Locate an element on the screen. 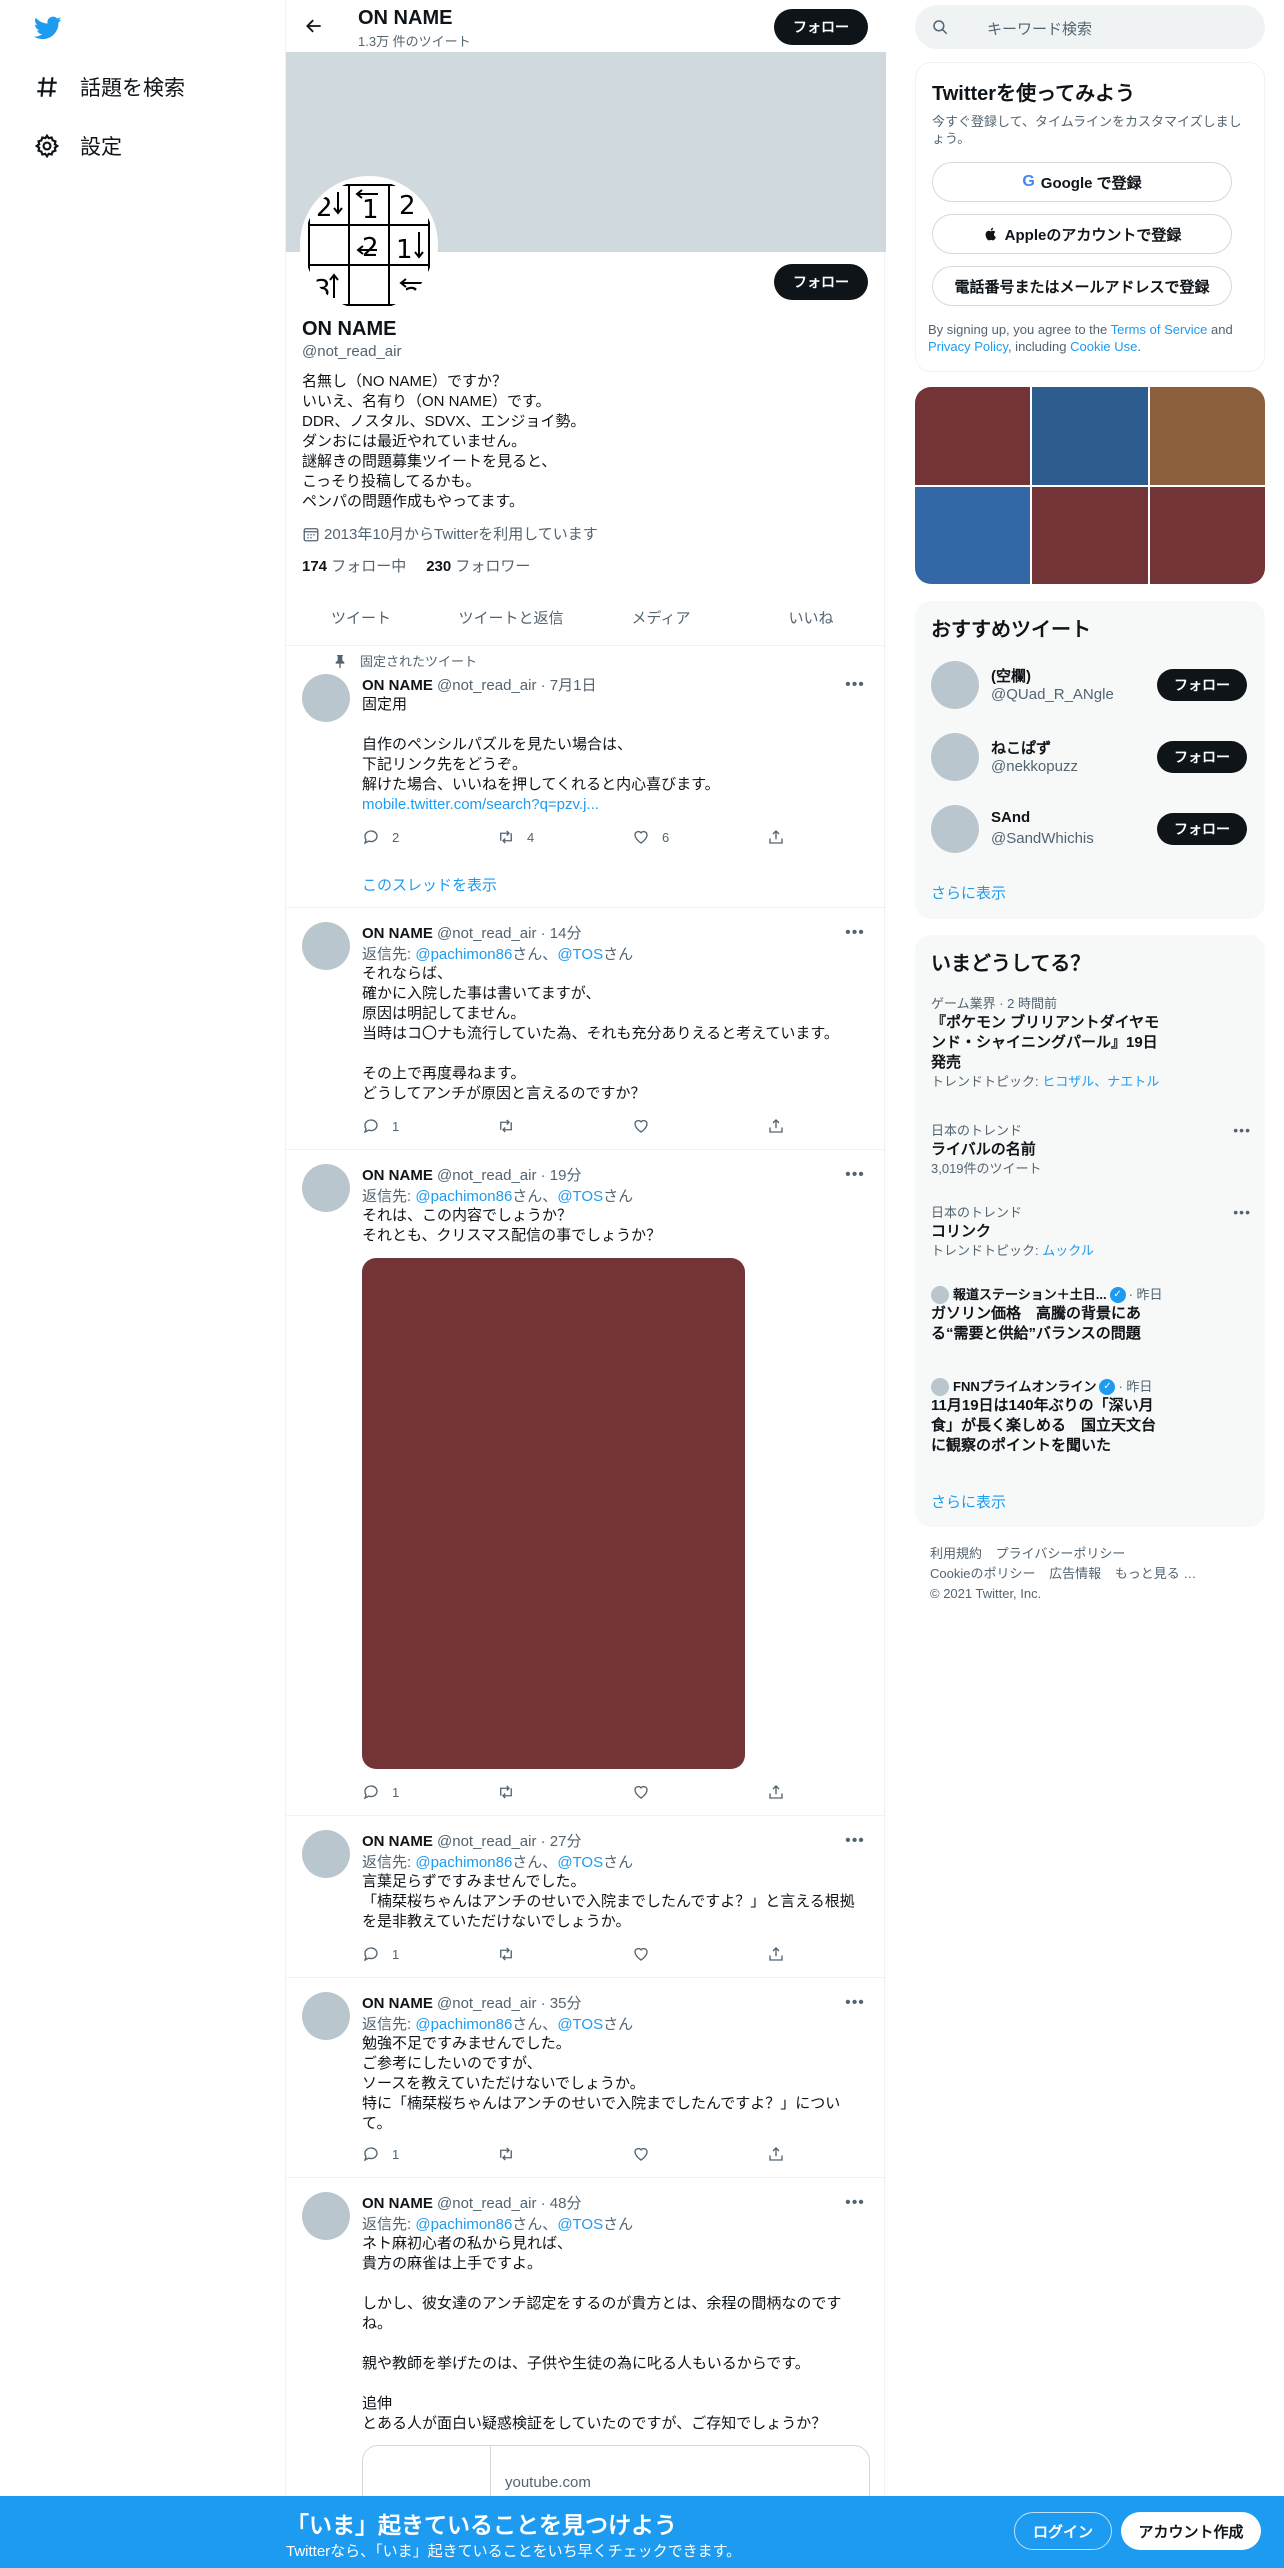 The width and height of the screenshot is (1284, 2568). signup-button: アカウント作成 is located at coordinates (1191, 2531).